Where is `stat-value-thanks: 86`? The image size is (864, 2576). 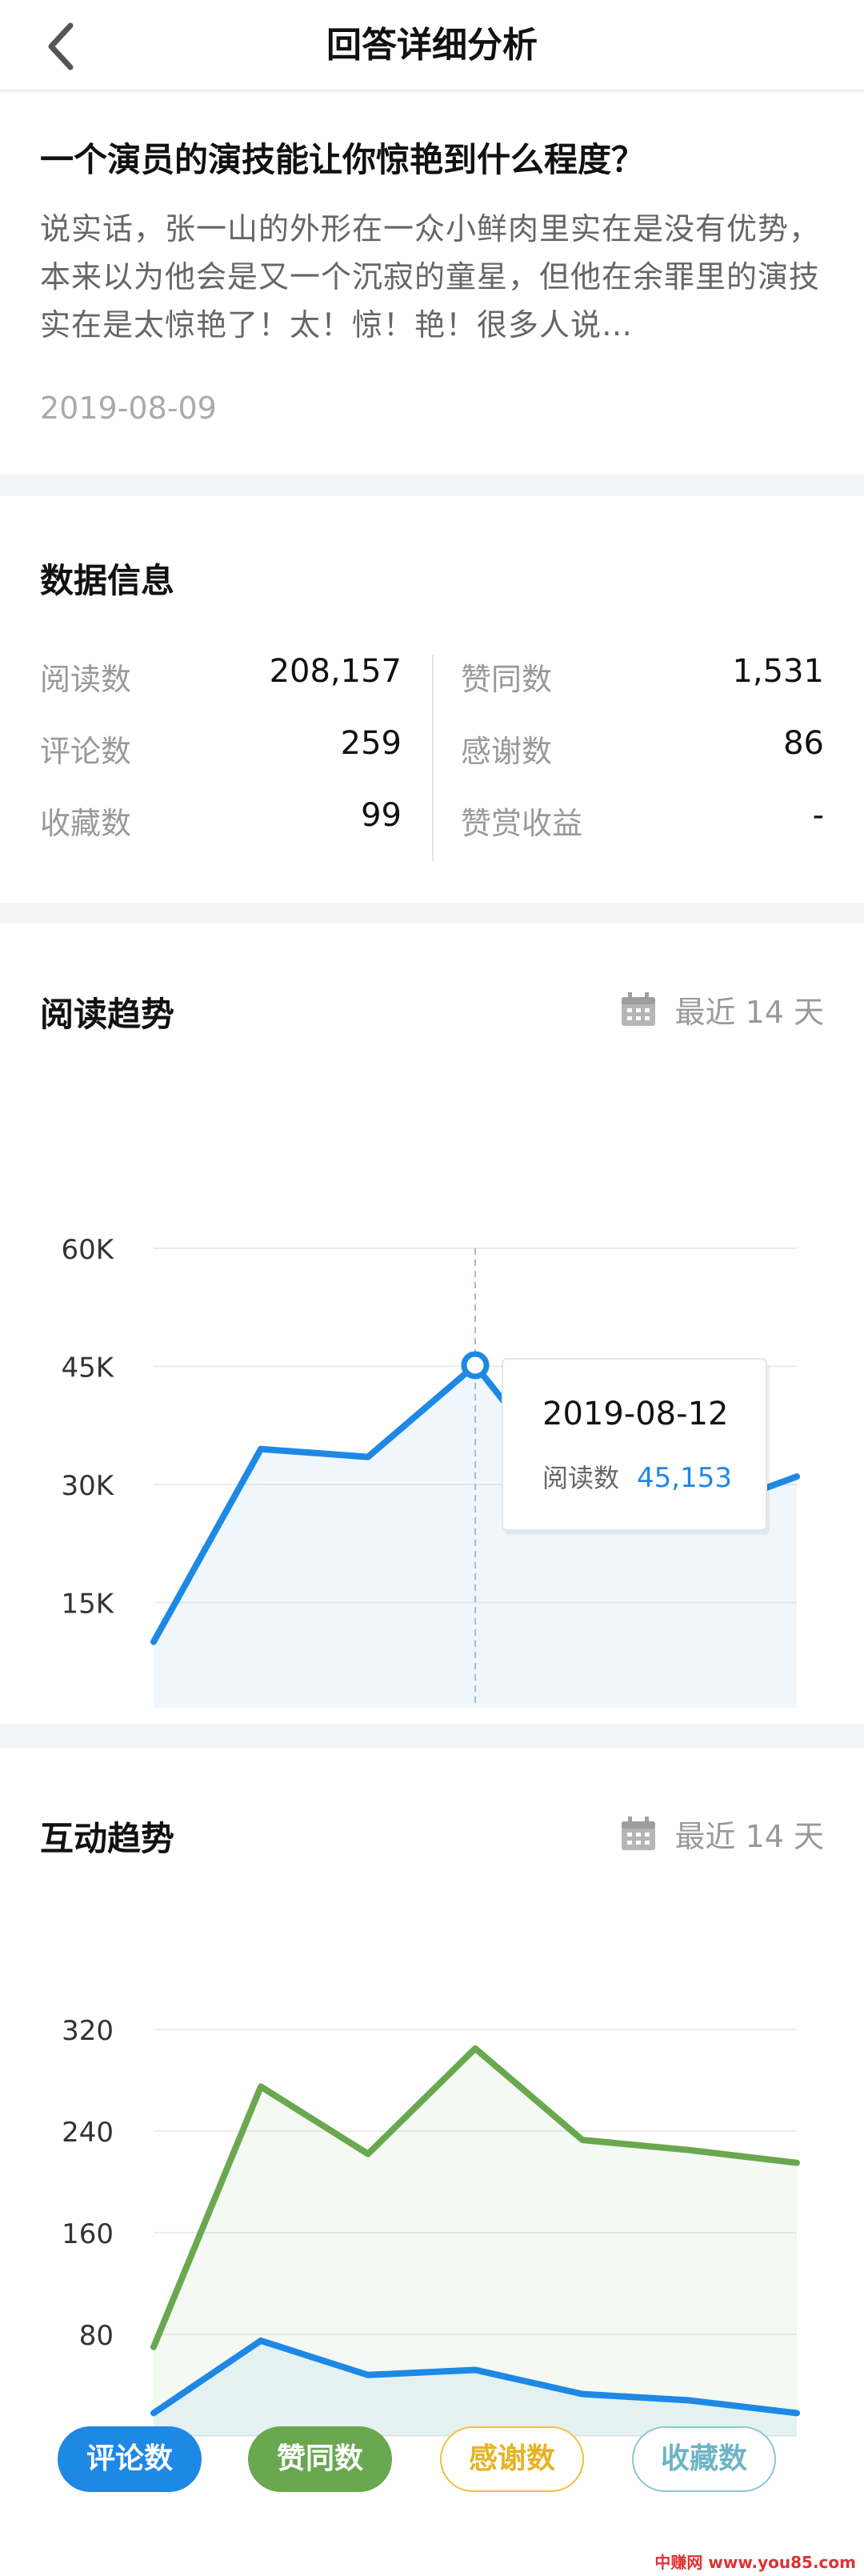 stat-value-thanks: 86 is located at coordinates (803, 743).